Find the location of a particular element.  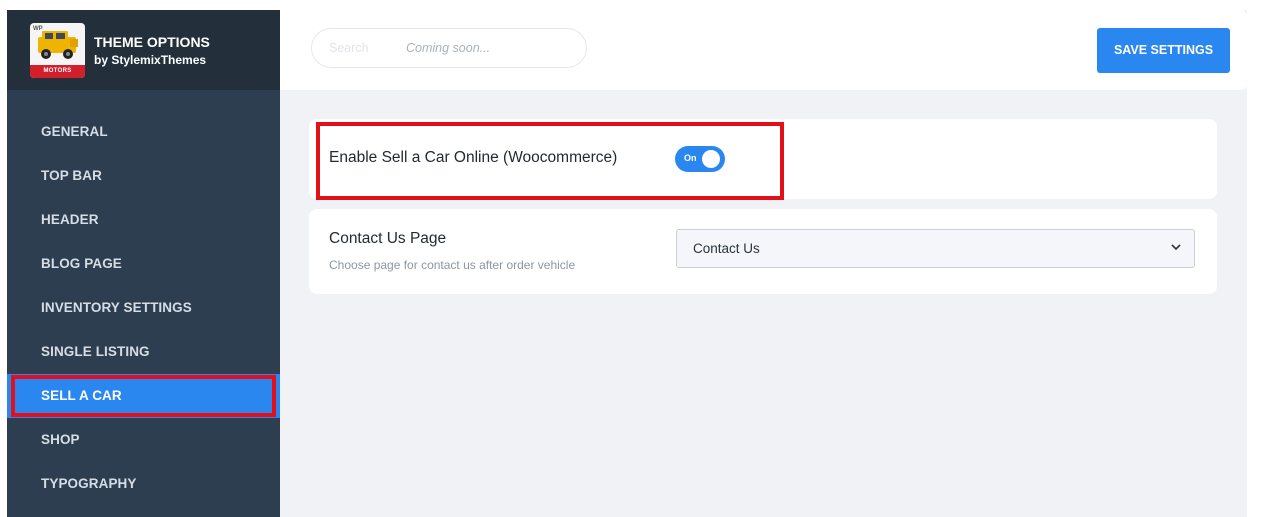

sidebar-item-typography: TYPOGRAPHY is located at coordinates (143, 484).